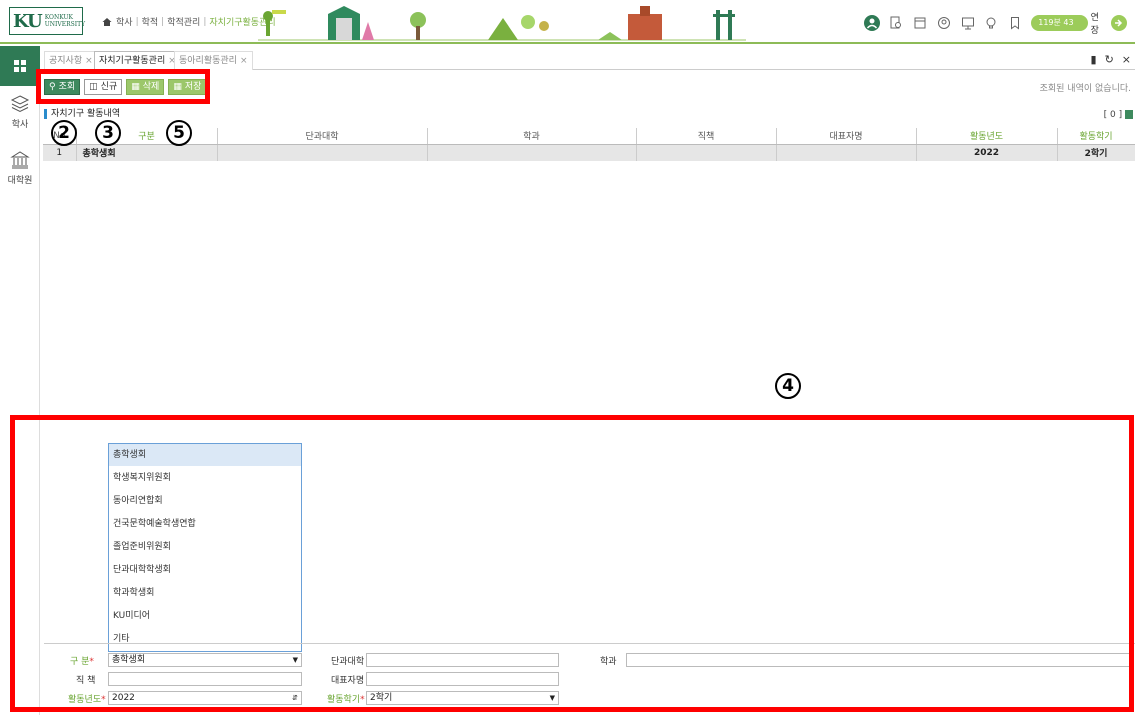 The width and height of the screenshot is (1135, 715). I want to click on column-header-rep: 대표자명, so click(846, 136).